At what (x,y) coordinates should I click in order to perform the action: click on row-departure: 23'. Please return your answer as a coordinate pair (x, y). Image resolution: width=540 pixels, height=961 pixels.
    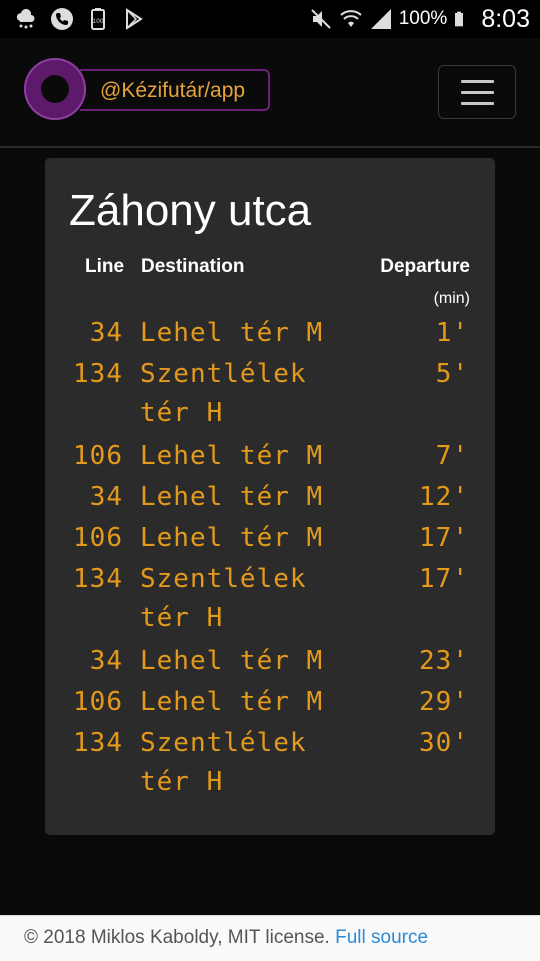
    Looking at the image, I should click on (444, 661).